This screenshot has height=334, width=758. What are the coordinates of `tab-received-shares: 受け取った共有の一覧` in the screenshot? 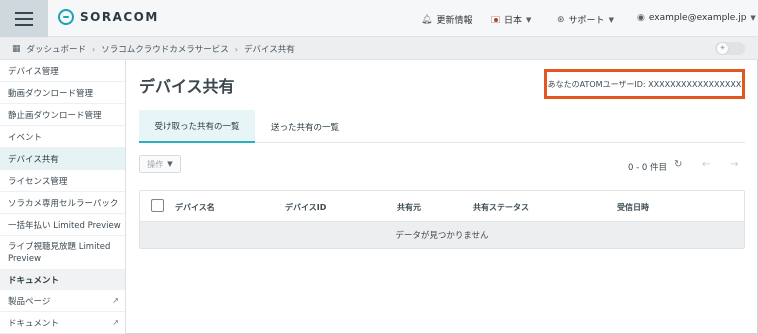 It's located at (197, 126).